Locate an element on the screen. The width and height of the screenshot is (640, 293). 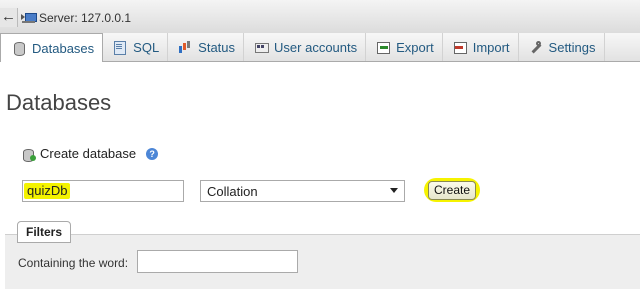
tab-label: Settings is located at coordinates (572, 47).